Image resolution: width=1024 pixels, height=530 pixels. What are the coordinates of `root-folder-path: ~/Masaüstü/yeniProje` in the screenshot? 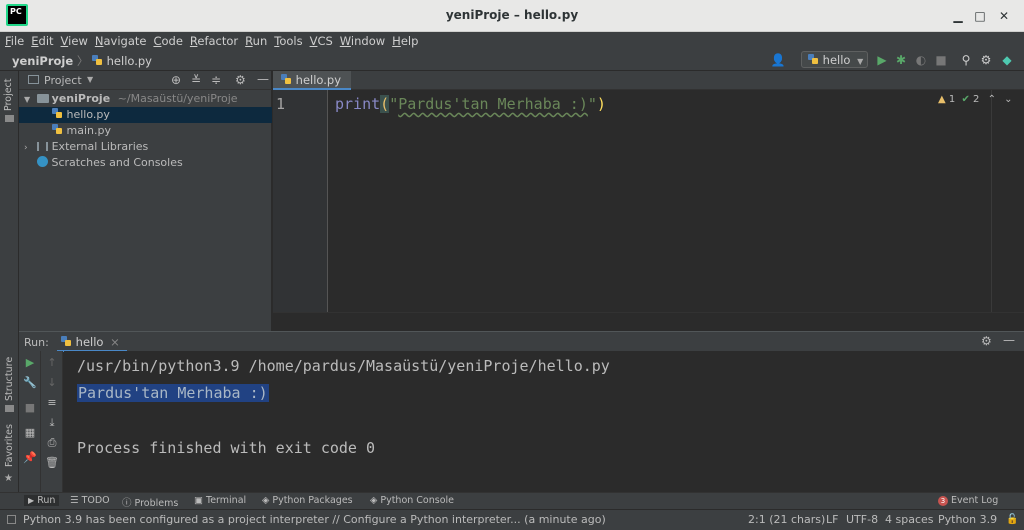 It's located at (177, 98).